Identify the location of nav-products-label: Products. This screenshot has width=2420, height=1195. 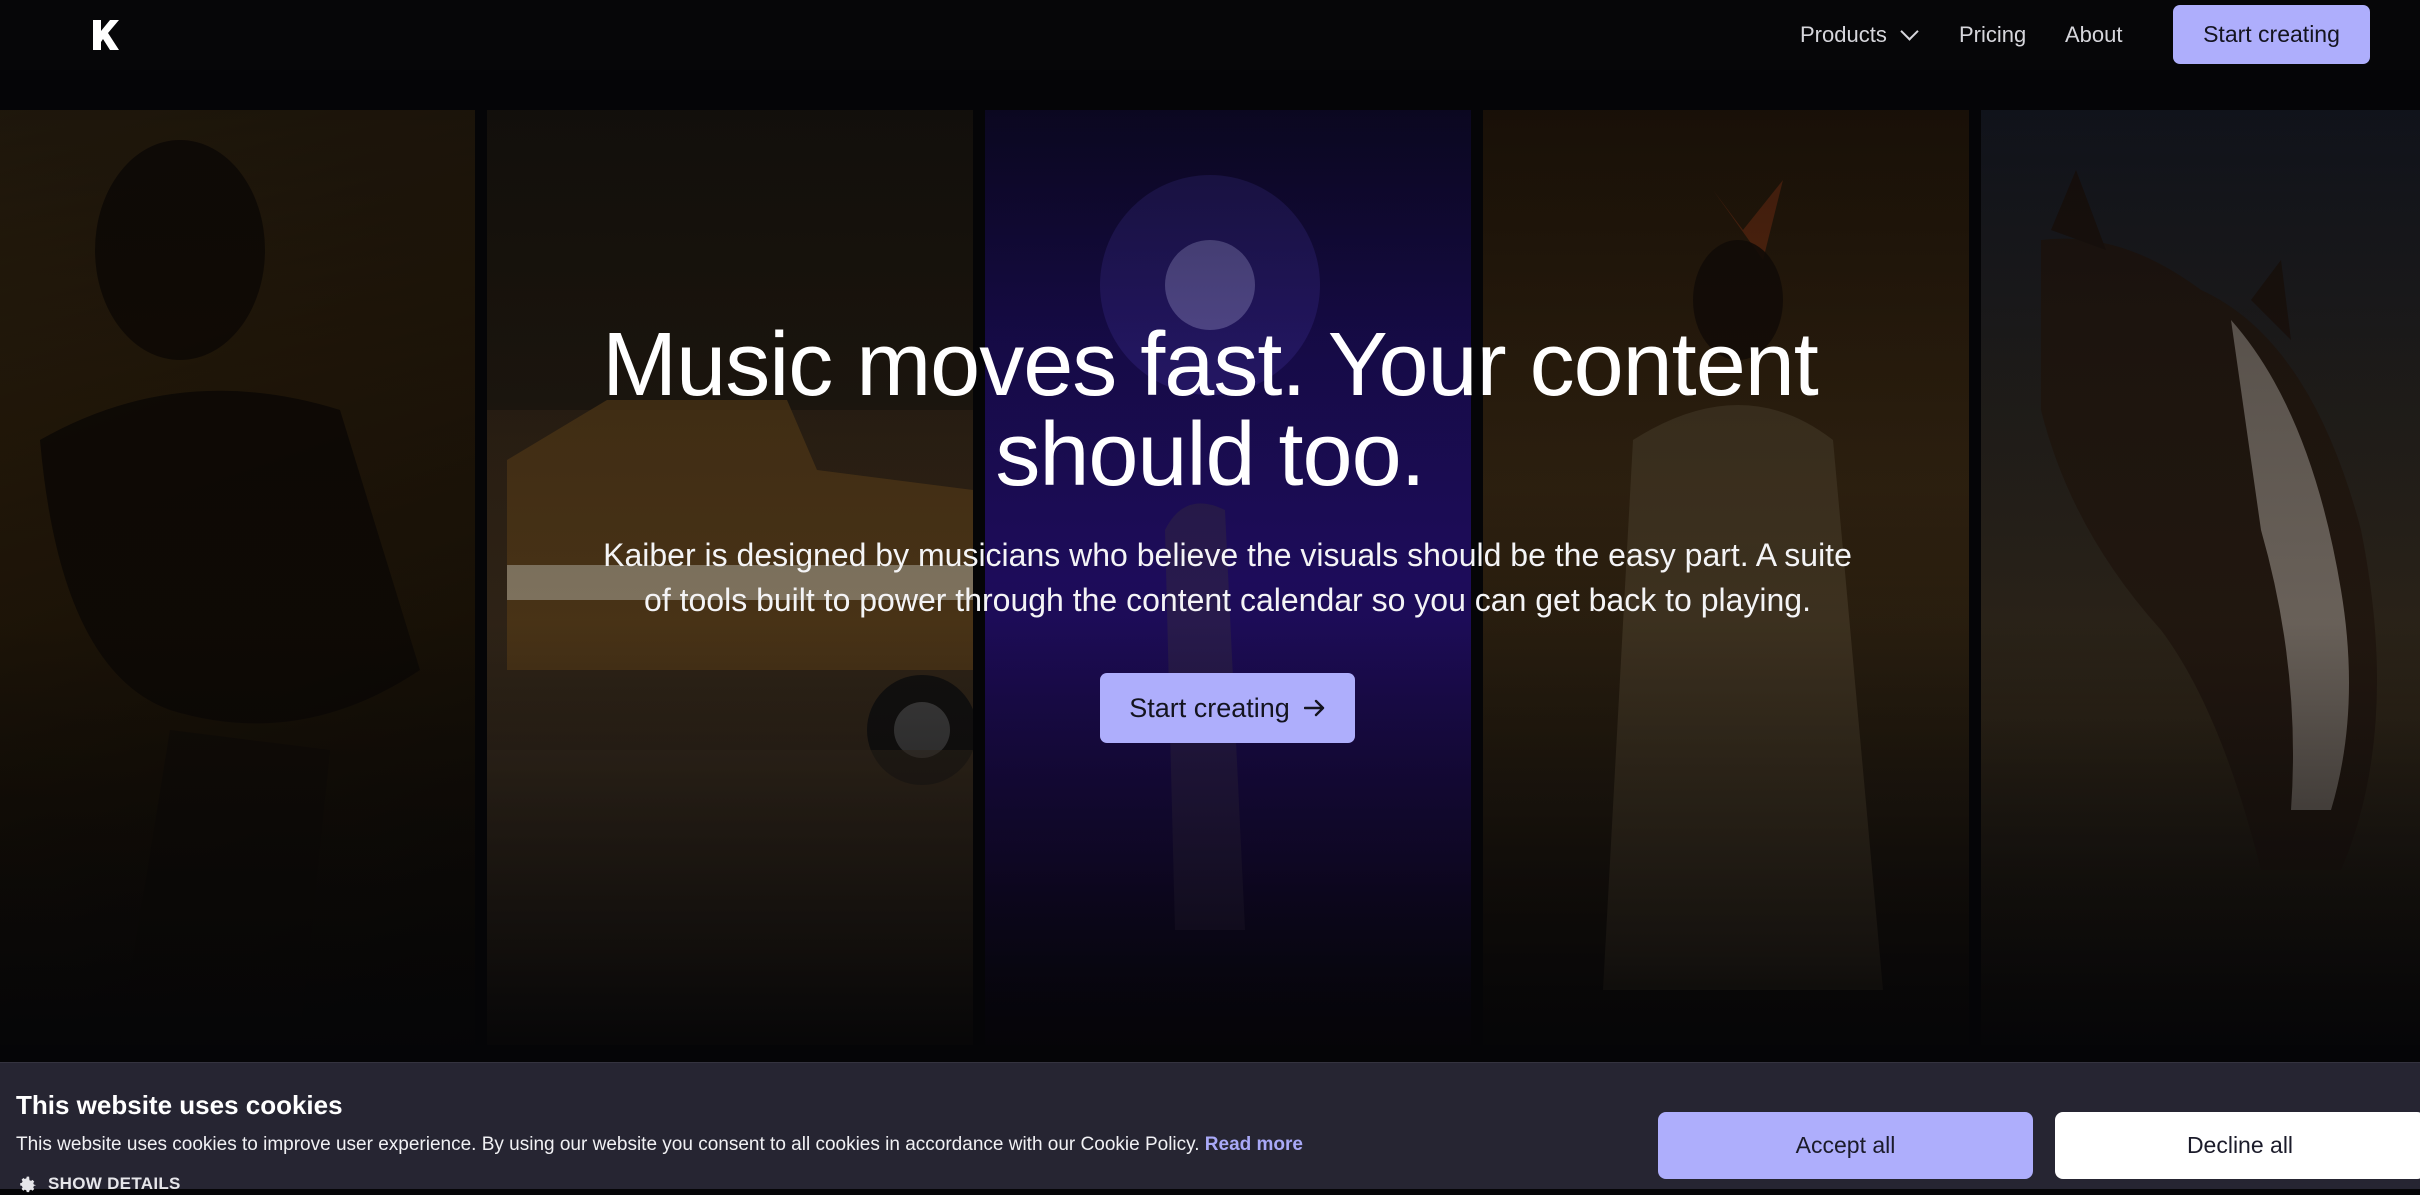
(1843, 34).